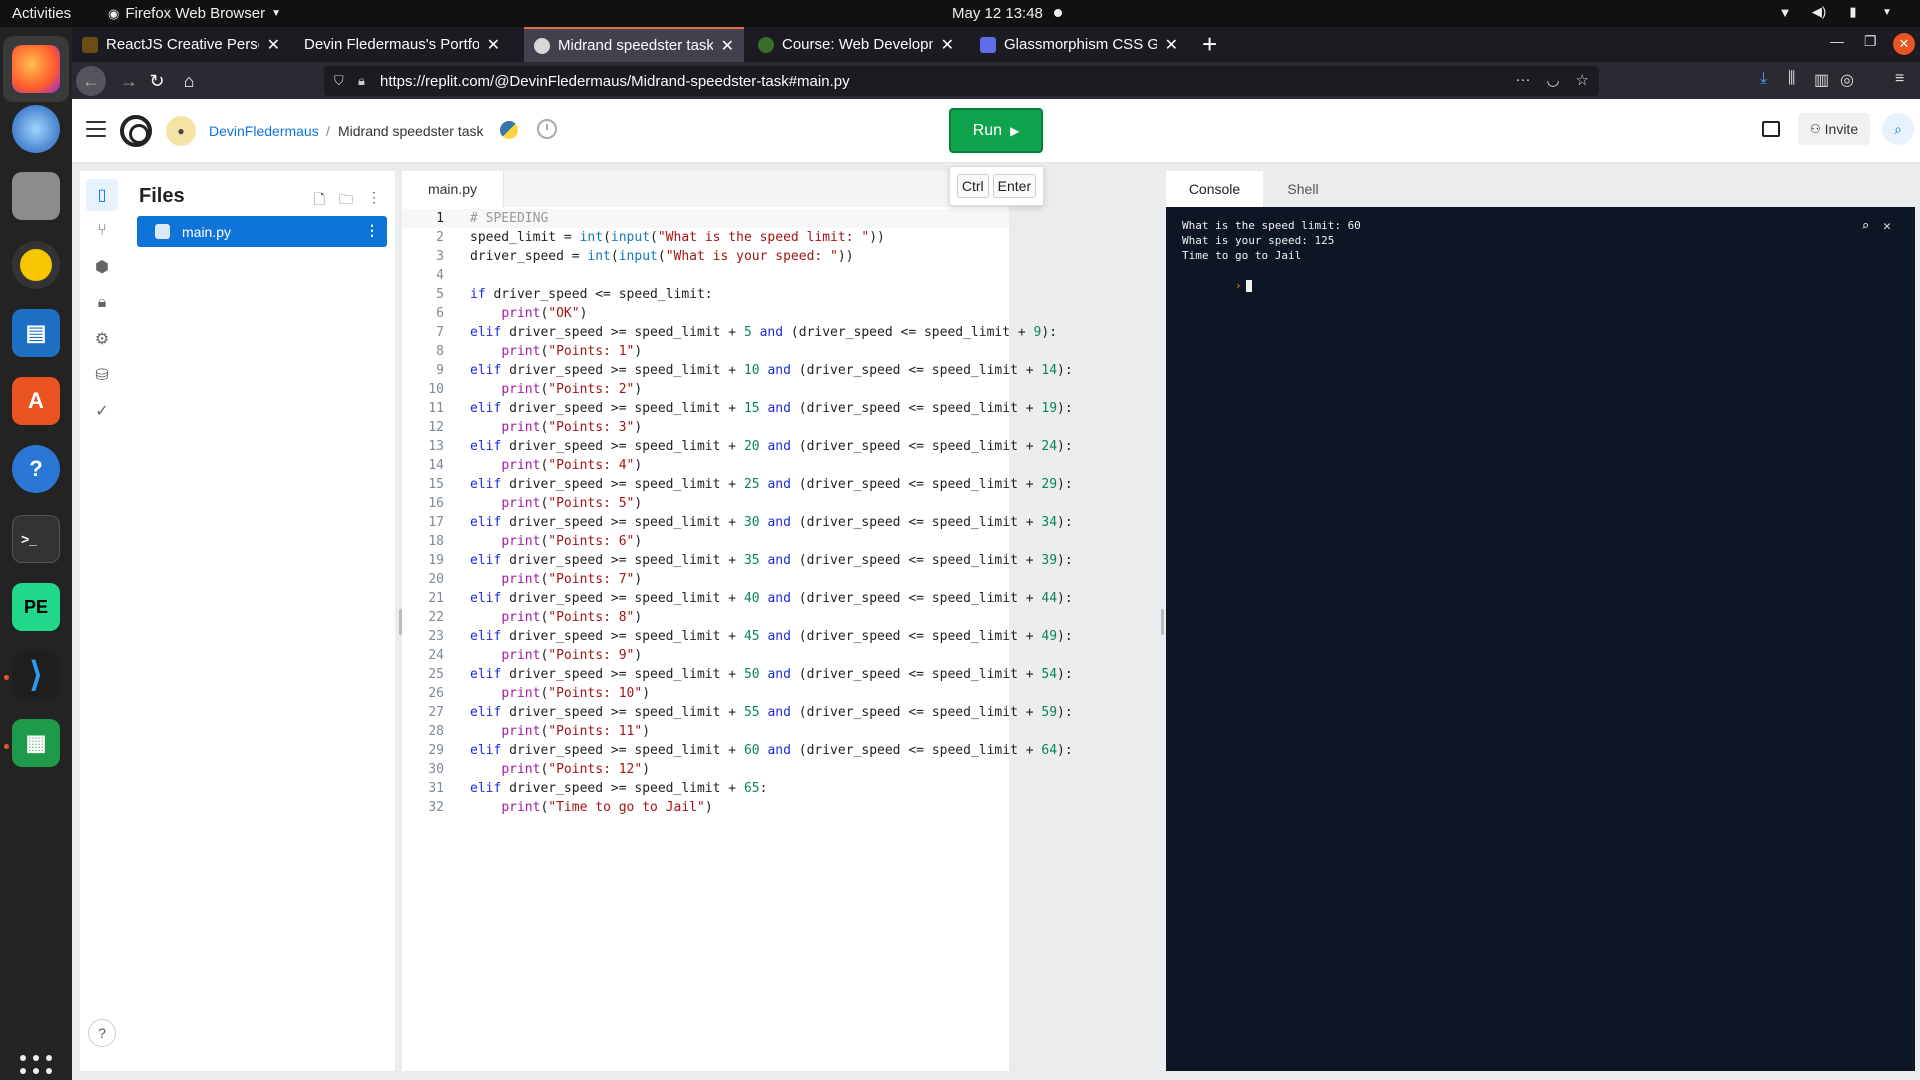 This screenshot has width=1920, height=1080. Describe the element at coordinates (1870, 41) in the screenshot. I see `restore-icon: ❐` at that location.